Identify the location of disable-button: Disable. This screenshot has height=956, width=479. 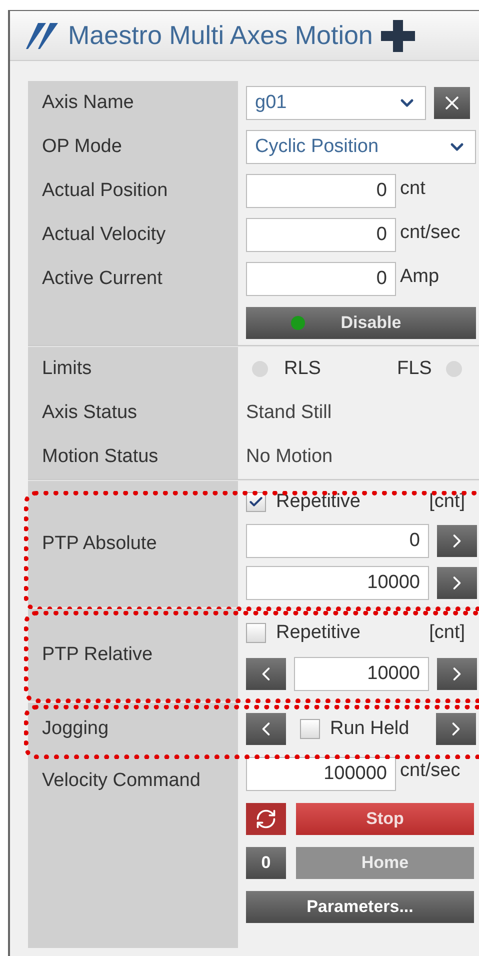
(361, 323).